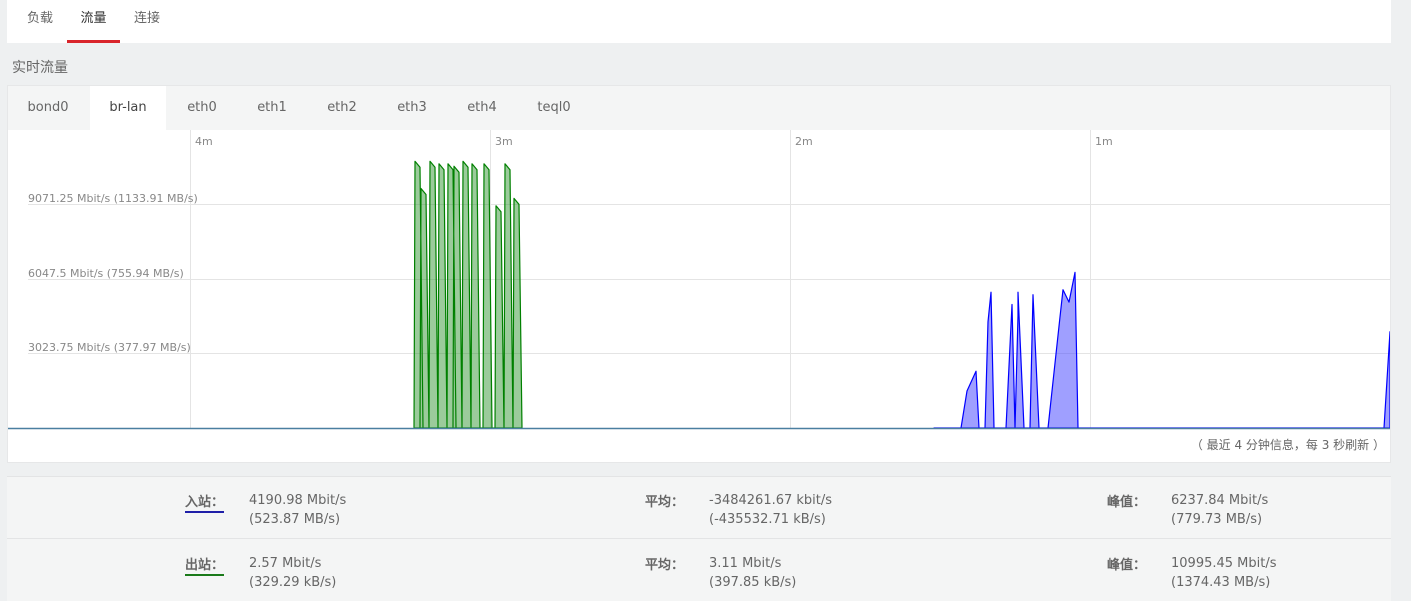 The image size is (1411, 601). I want to click on refresh-info: （ 最近 4 分钟信息，每 3 秒刷新 ）, so click(1287, 445).